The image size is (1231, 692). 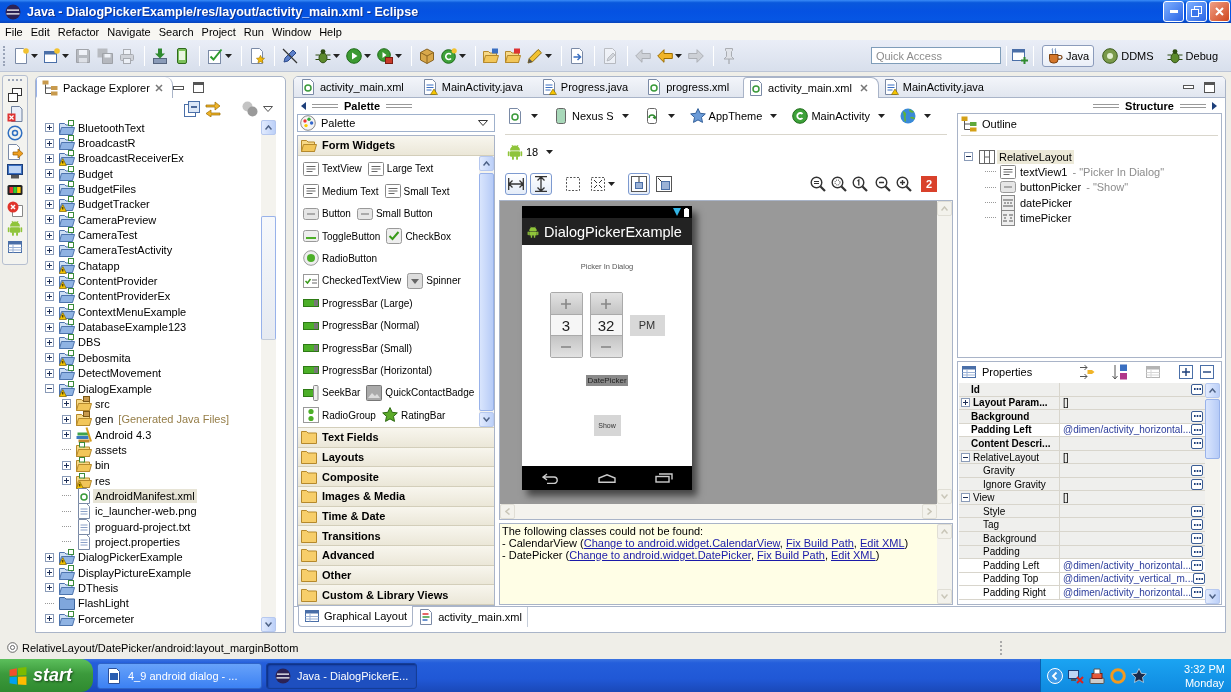 What do you see at coordinates (1051, 187) in the screenshot?
I see `outline-item: buttonPicker` at bounding box center [1051, 187].